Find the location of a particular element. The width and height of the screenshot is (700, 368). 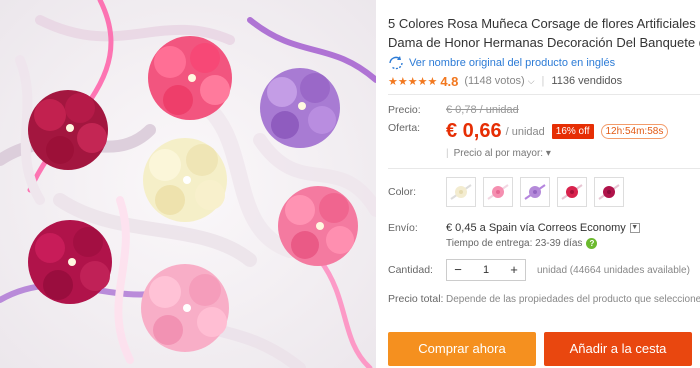

total-label: Precio total: is located at coordinates (416, 299).